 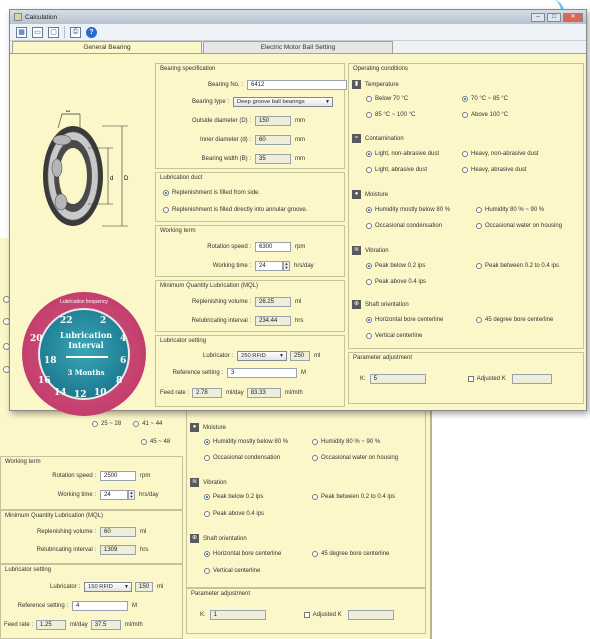 I want to click on dial-pointer, so click(x=87, y=357).